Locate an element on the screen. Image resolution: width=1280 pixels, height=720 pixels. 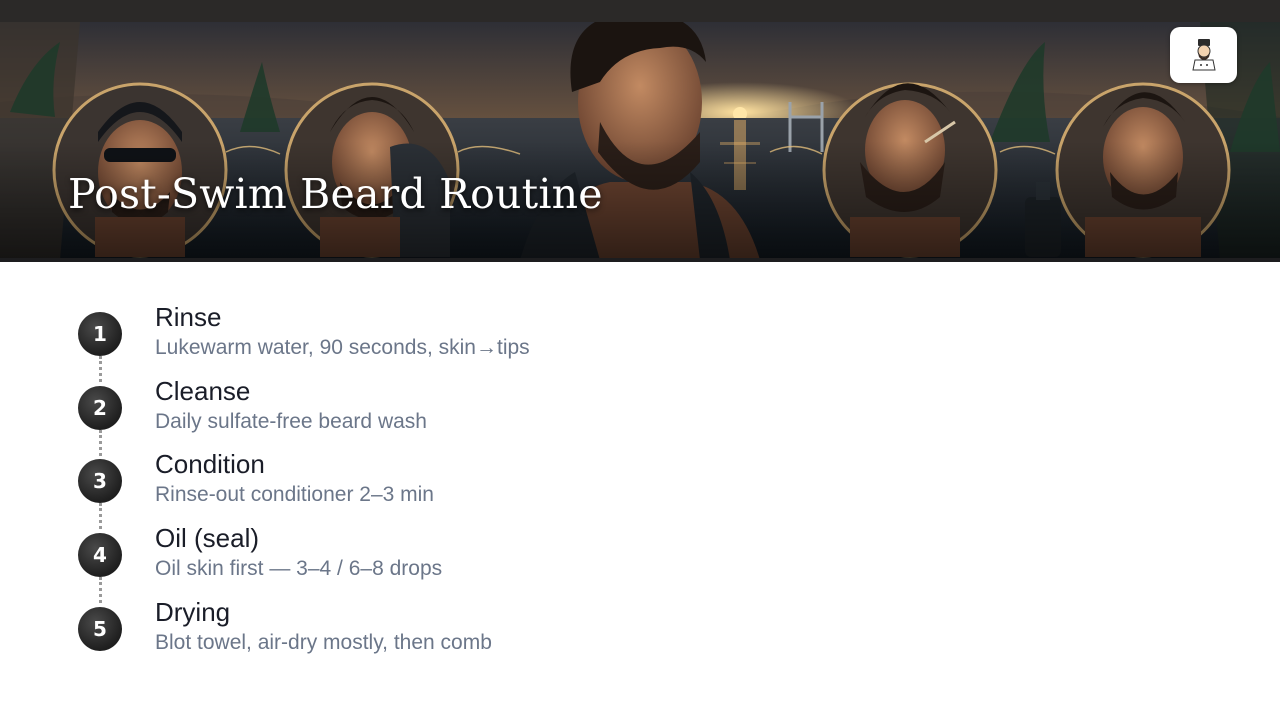
logo-badge is located at coordinates (1203, 55).